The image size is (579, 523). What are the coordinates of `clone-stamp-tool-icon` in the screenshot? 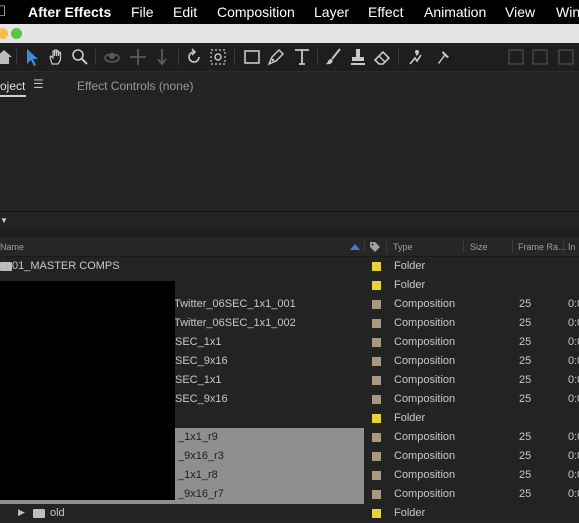 It's located at (358, 57).